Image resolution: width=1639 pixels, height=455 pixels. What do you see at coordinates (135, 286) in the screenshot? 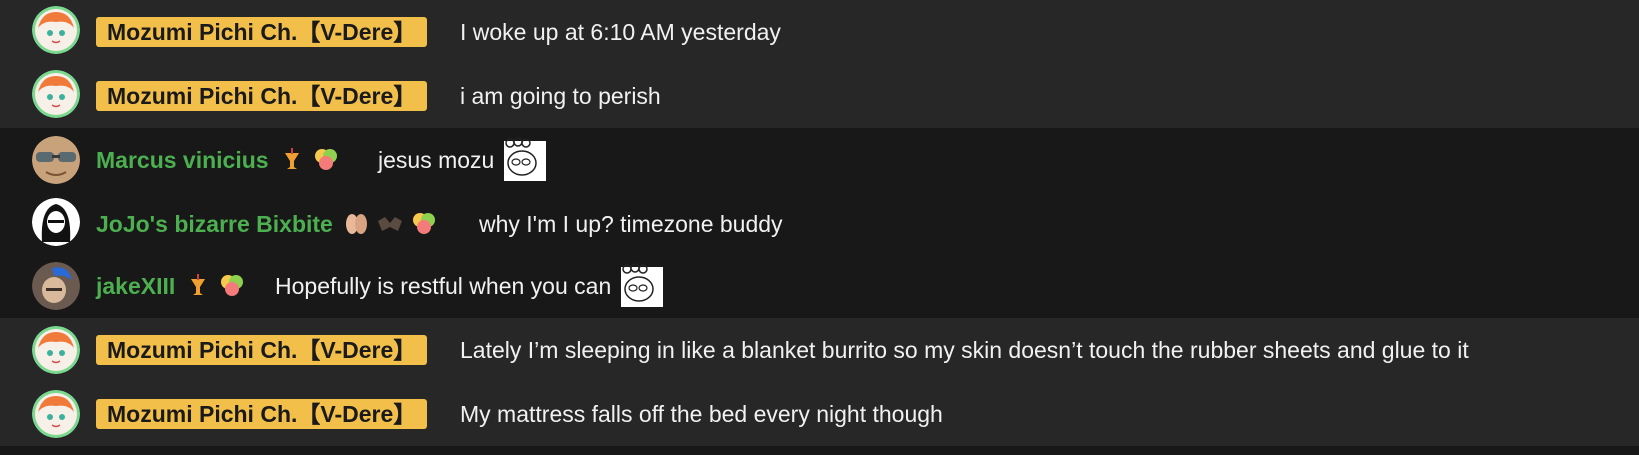
I see `author-name: jakeXIII` at bounding box center [135, 286].